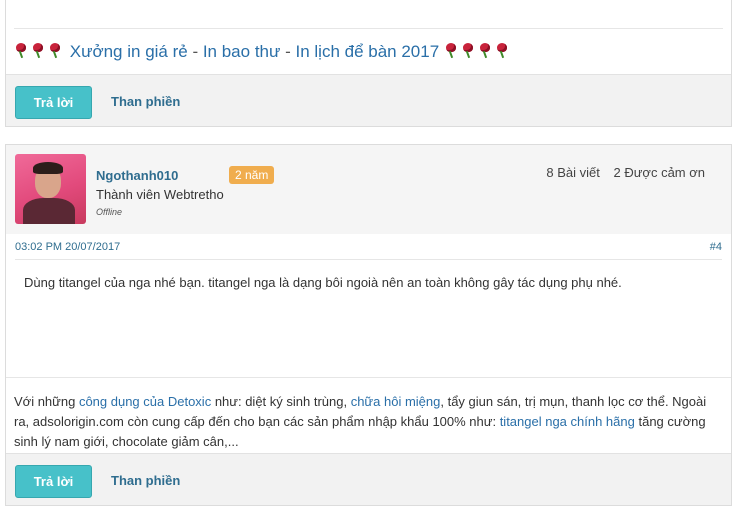  I want to click on signature-link-detoxic: công dụng của Detoxic, so click(145, 401).